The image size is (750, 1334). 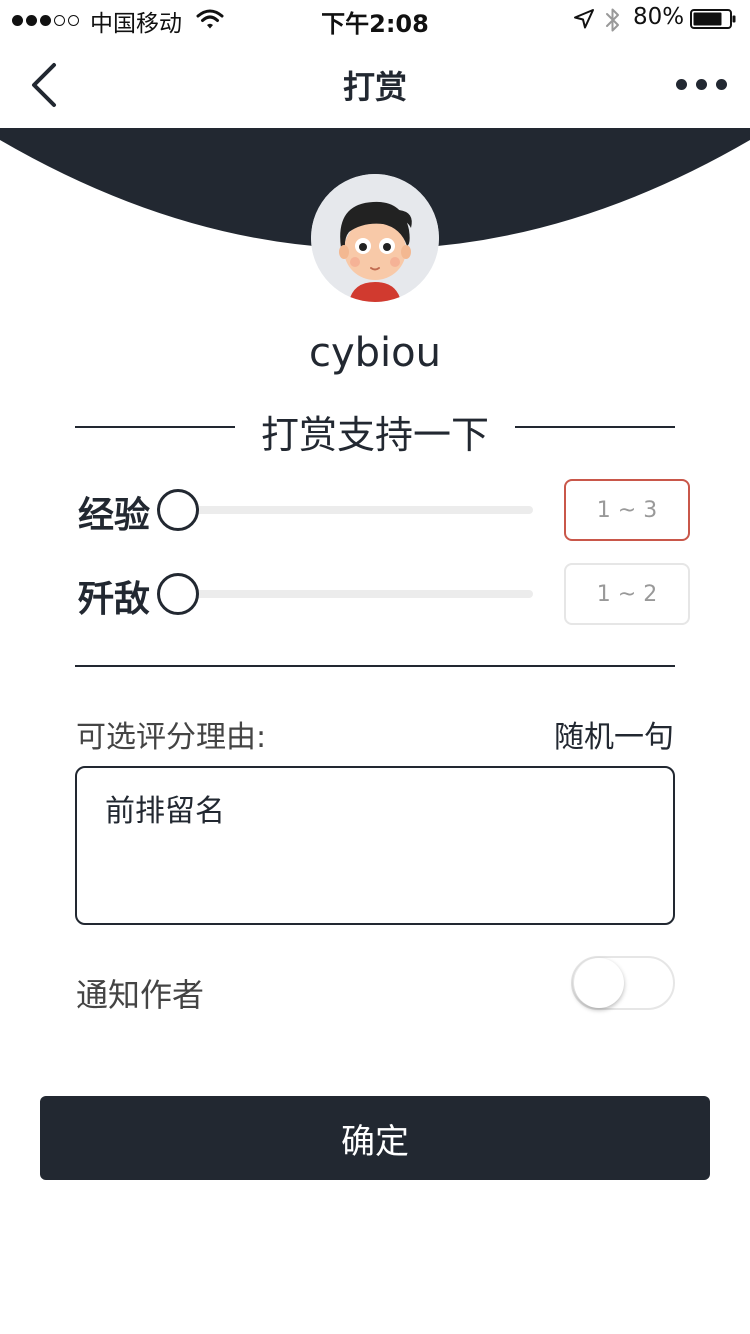 I want to click on avatar, so click(x=375, y=238).